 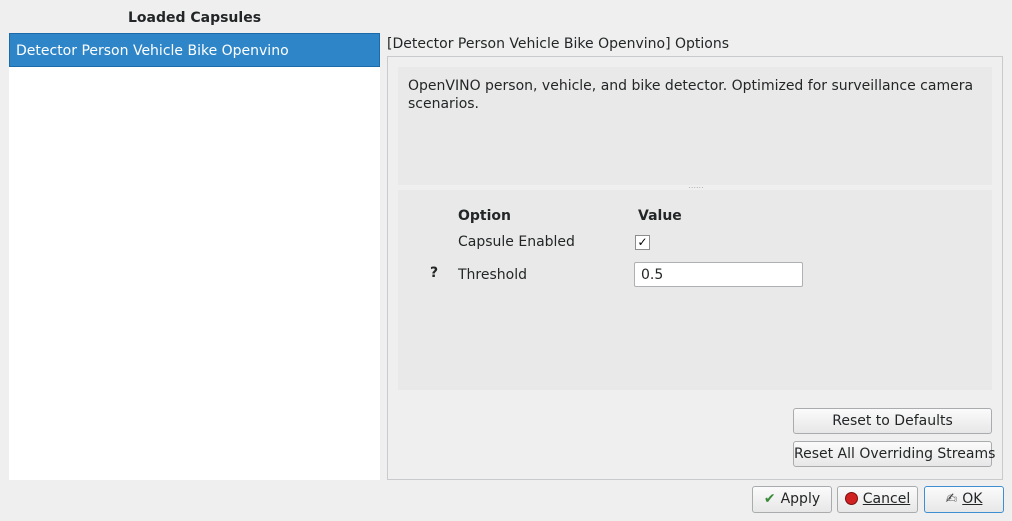 What do you see at coordinates (892, 421) in the screenshot?
I see `reset-to-defaults-button: Reset to Defaults` at bounding box center [892, 421].